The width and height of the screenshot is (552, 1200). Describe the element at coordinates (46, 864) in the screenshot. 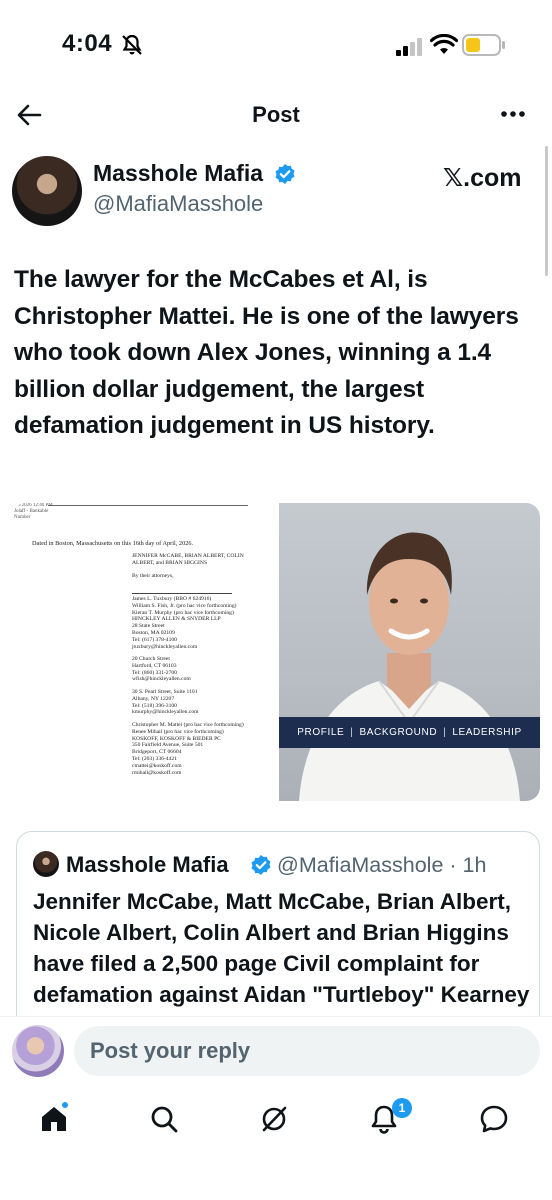

I see `quote-author-avatar` at that location.